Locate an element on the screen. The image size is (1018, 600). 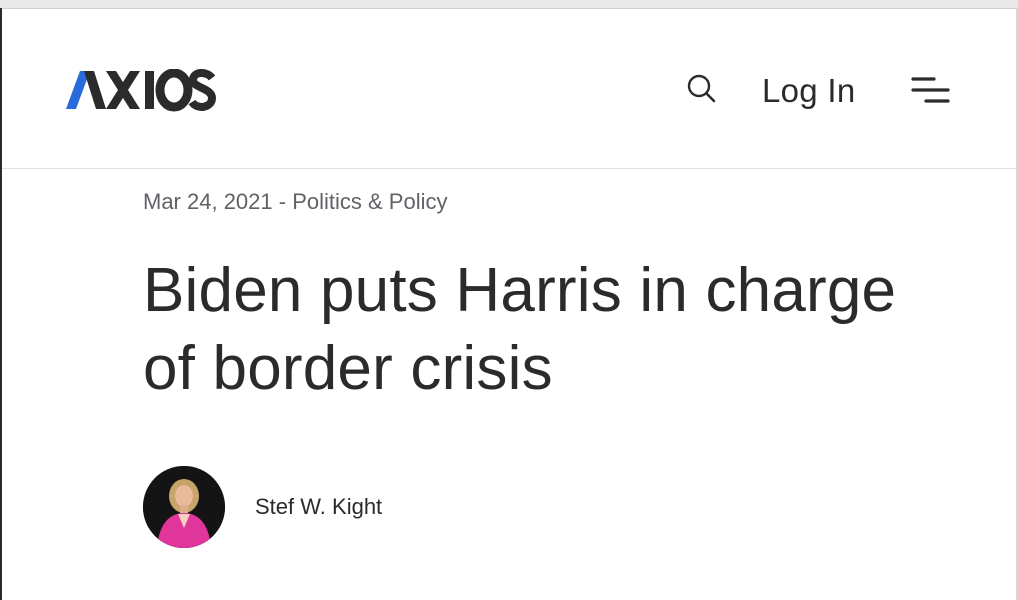
hamburger-menu-icon is located at coordinates (930, 90).